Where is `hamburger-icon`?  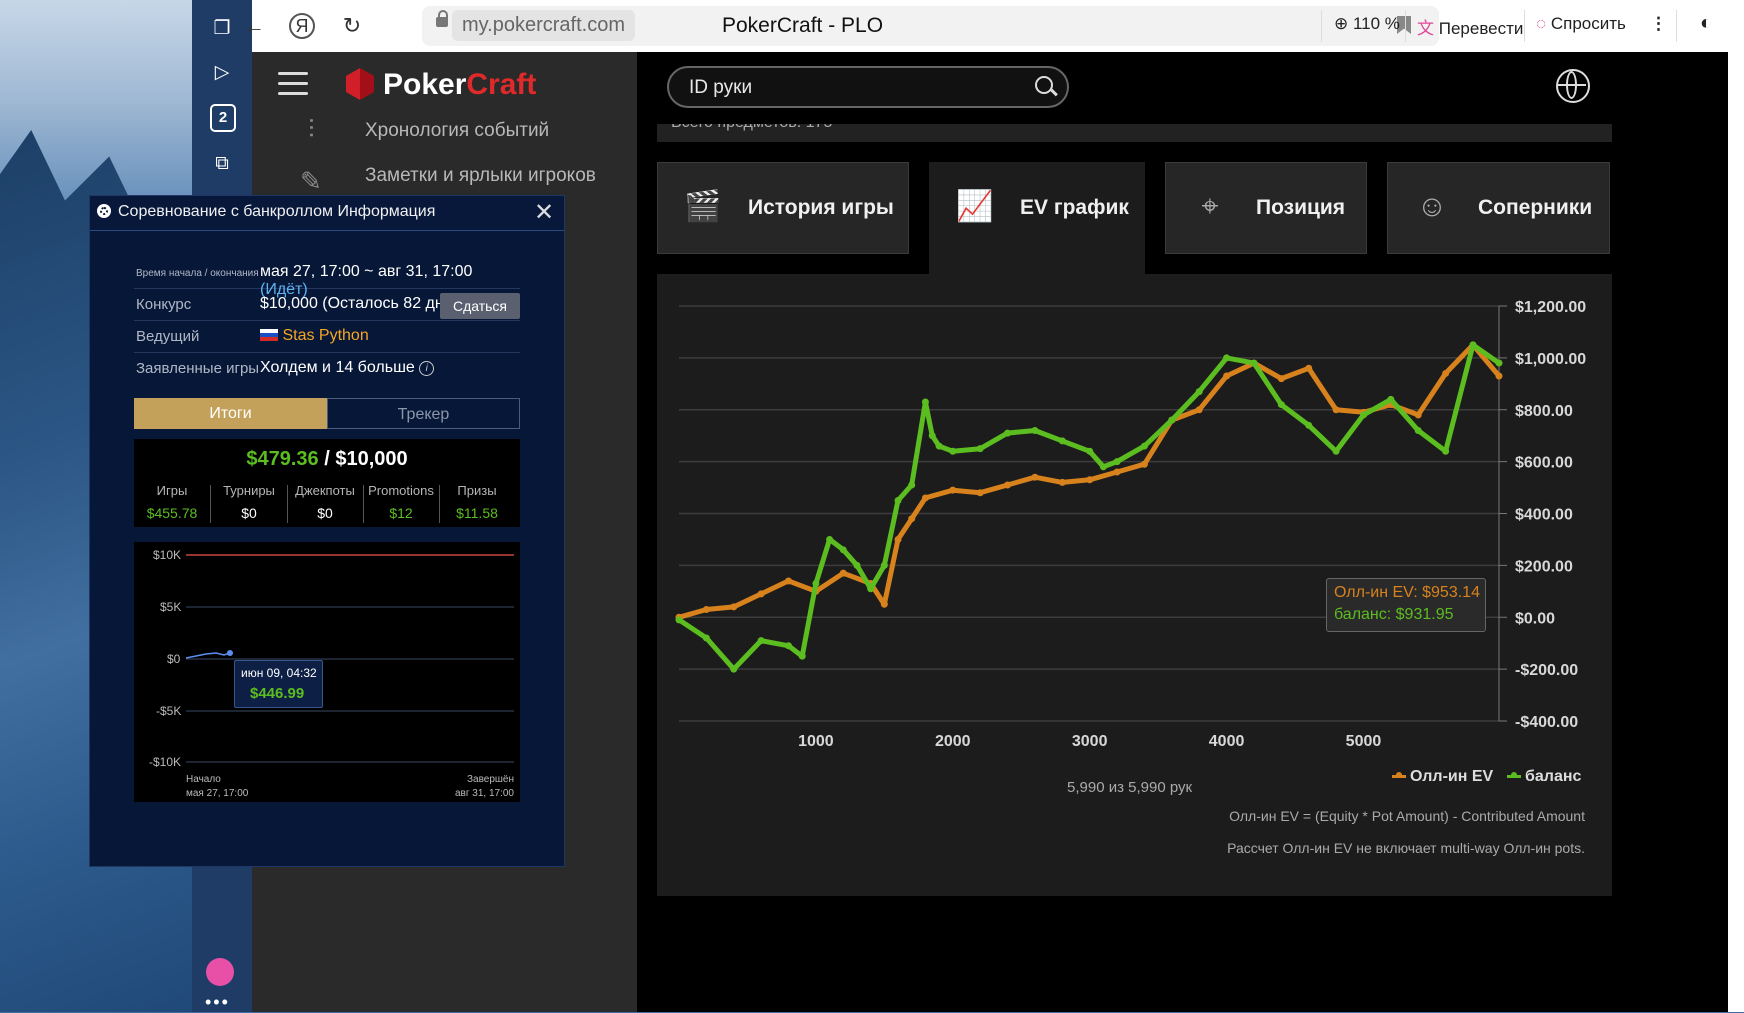 hamburger-icon is located at coordinates (293, 84).